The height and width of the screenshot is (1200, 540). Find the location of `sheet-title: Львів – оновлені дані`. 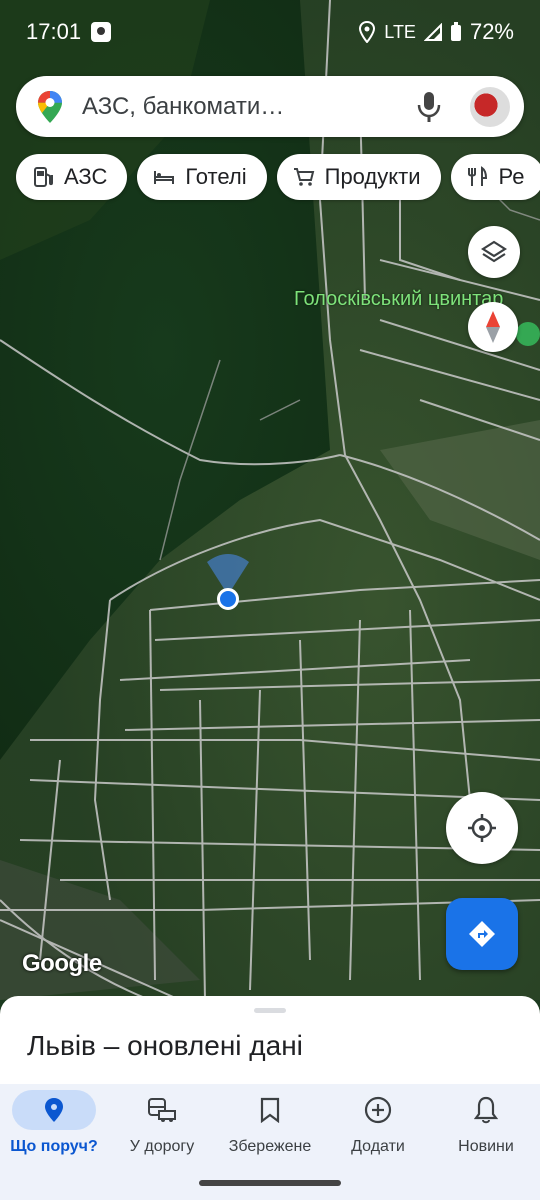

sheet-title: Львів – оновлені дані is located at coordinates (165, 1045).